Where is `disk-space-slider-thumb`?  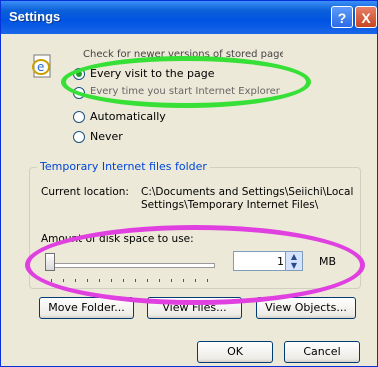
disk-space-slider-thumb is located at coordinates (50, 262).